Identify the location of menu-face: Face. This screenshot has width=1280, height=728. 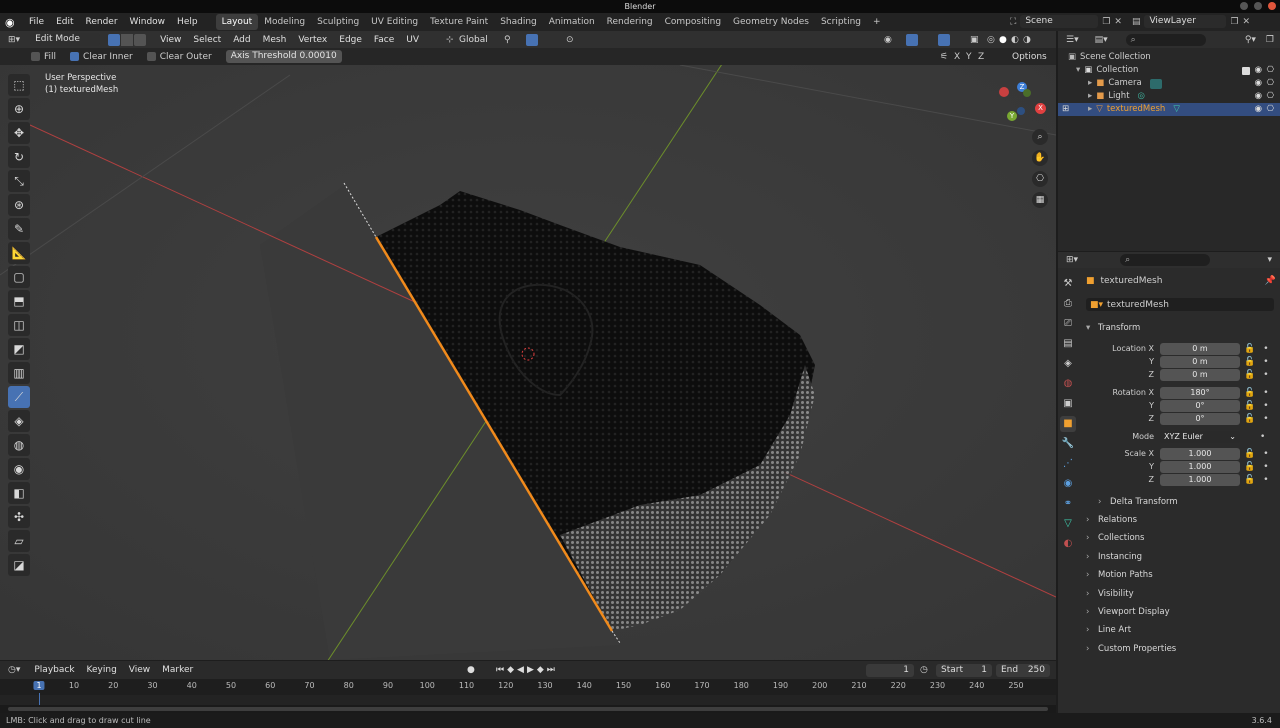
(384, 40).